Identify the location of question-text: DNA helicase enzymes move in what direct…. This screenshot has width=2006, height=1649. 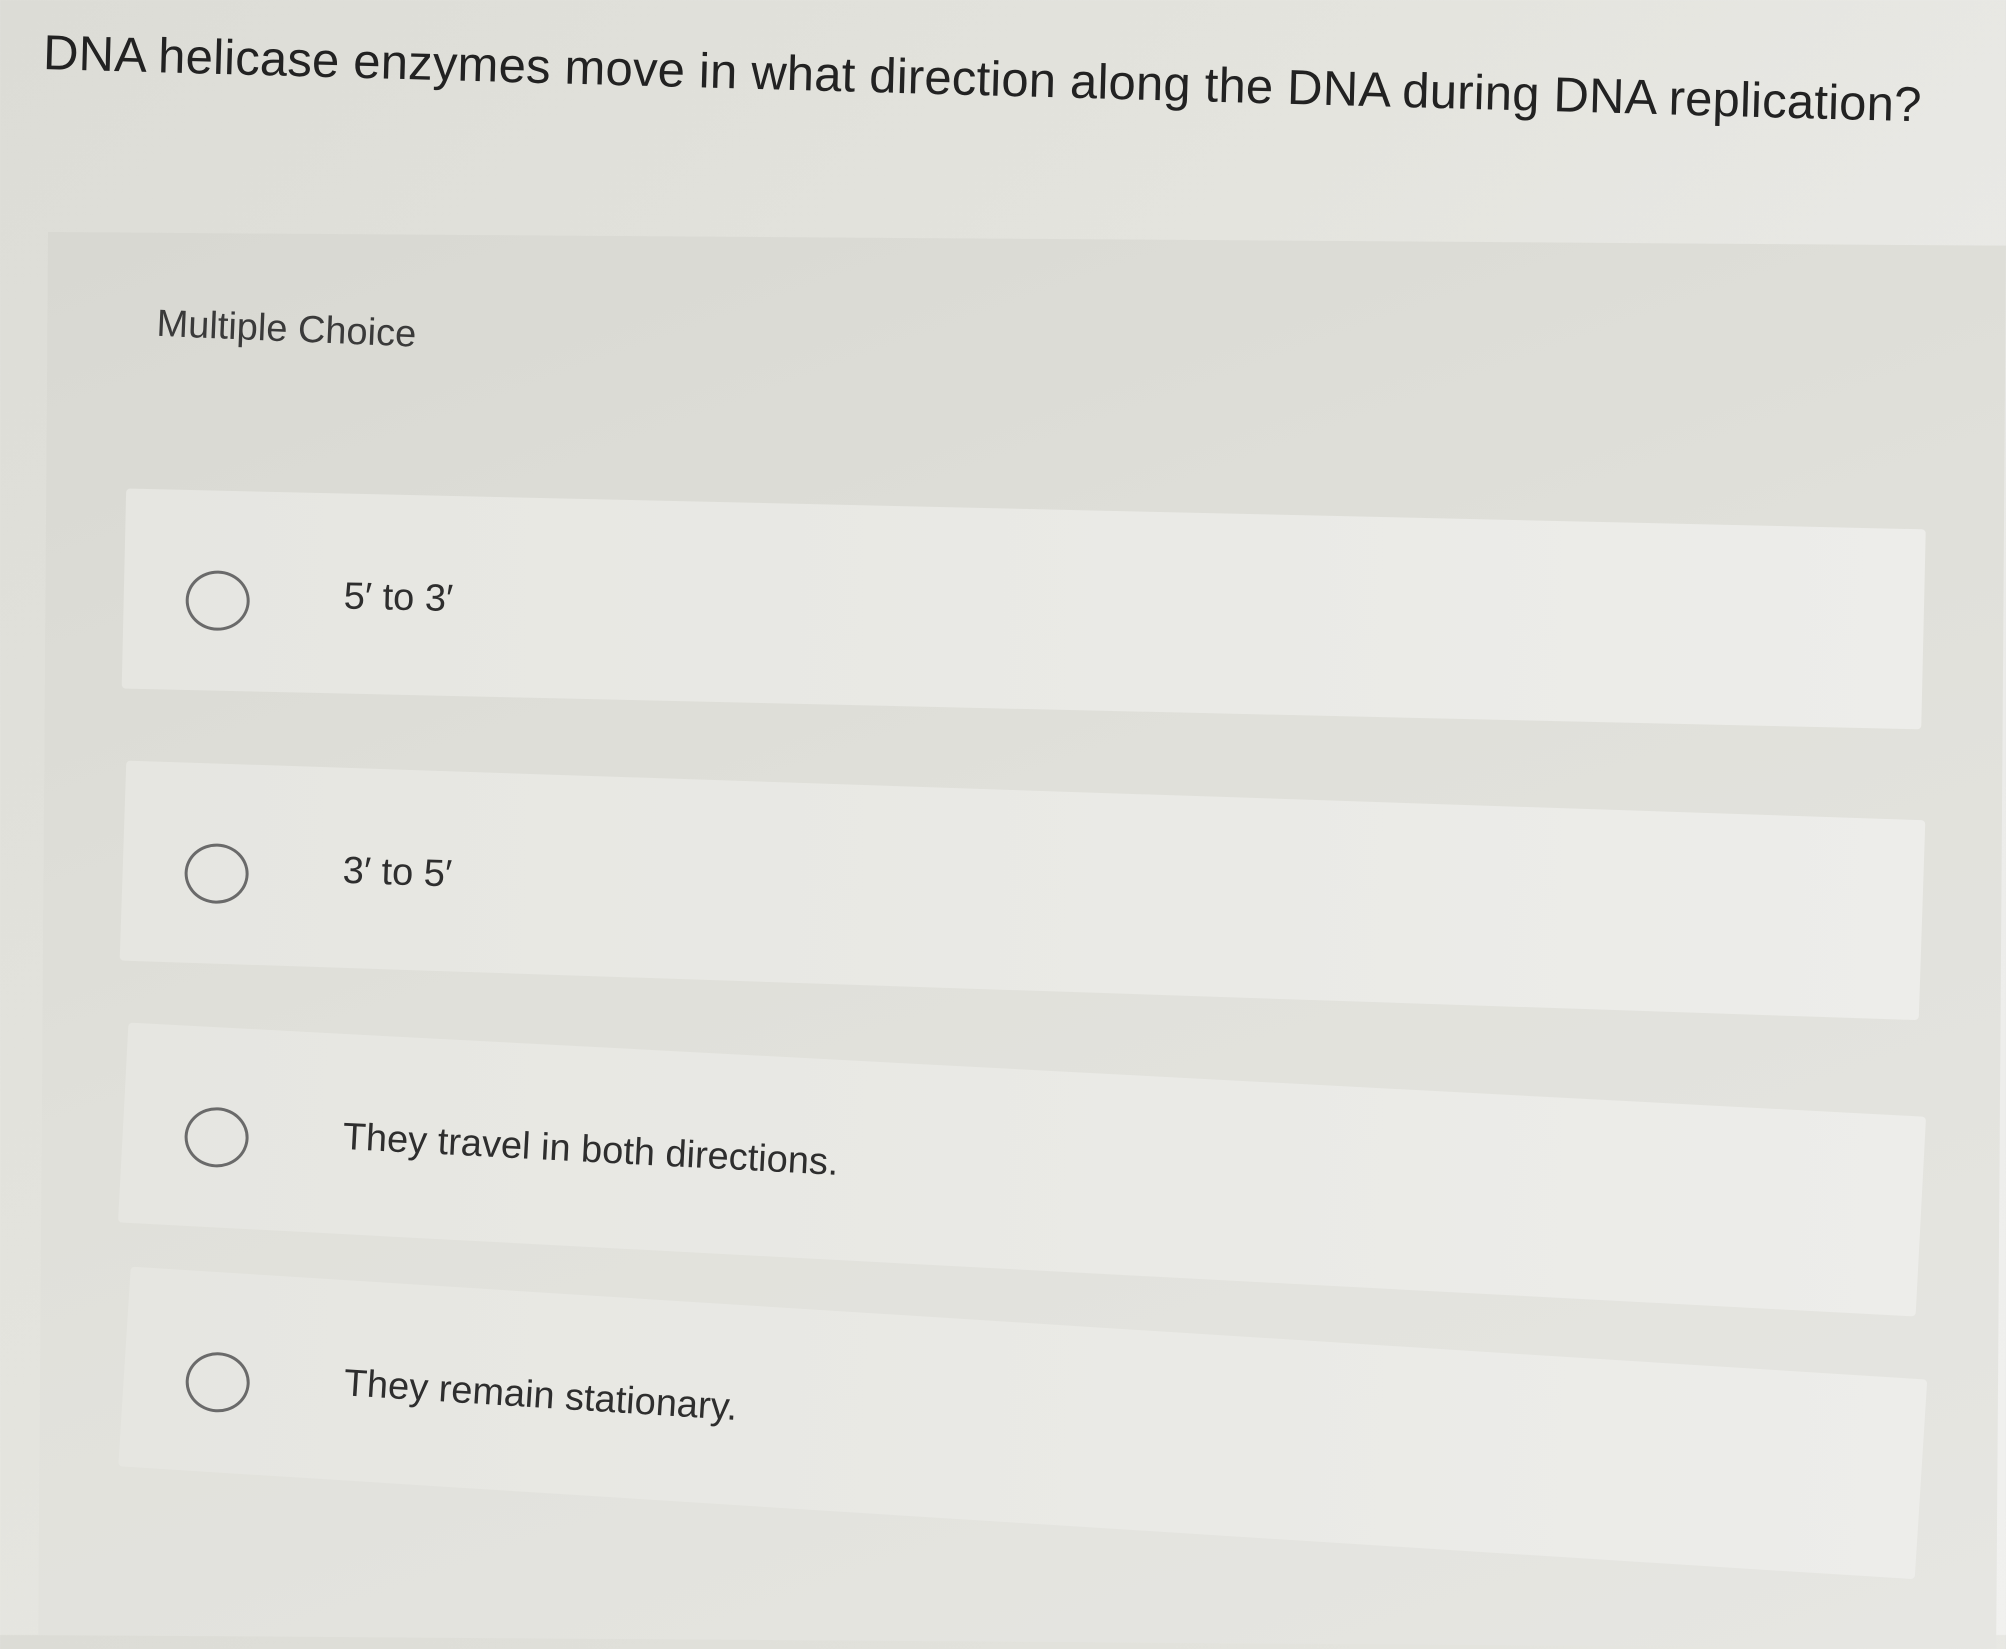
(982, 79).